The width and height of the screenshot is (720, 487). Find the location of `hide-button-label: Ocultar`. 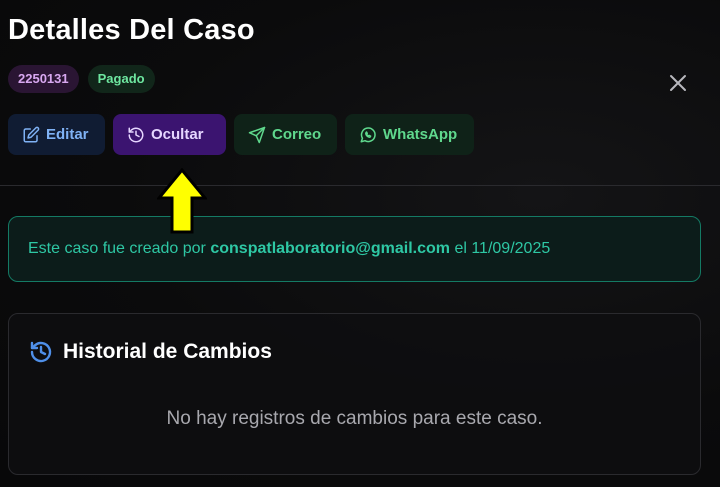

hide-button-label: Ocultar is located at coordinates (177, 134).